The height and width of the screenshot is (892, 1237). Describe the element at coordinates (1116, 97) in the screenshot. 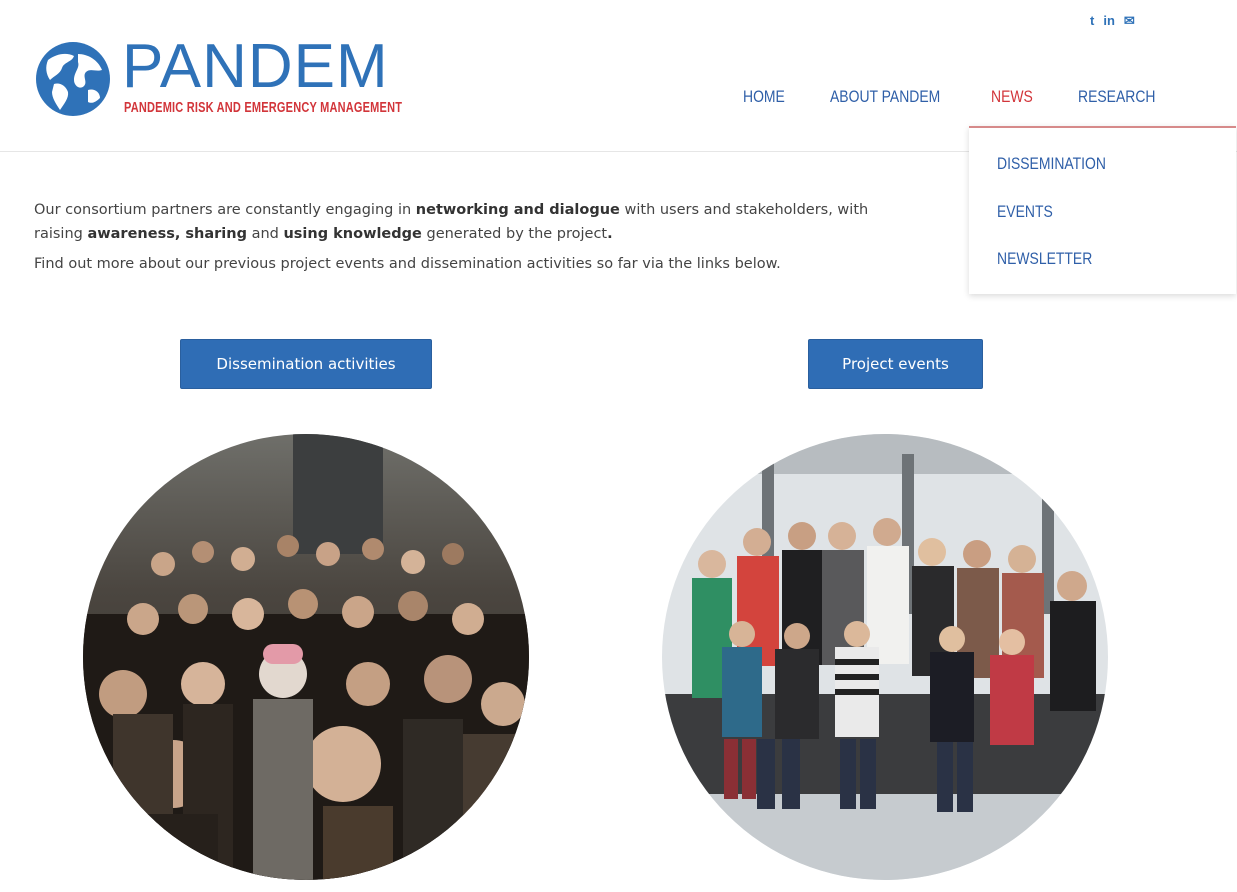

I see `nav-item-research: RESEARCH` at that location.